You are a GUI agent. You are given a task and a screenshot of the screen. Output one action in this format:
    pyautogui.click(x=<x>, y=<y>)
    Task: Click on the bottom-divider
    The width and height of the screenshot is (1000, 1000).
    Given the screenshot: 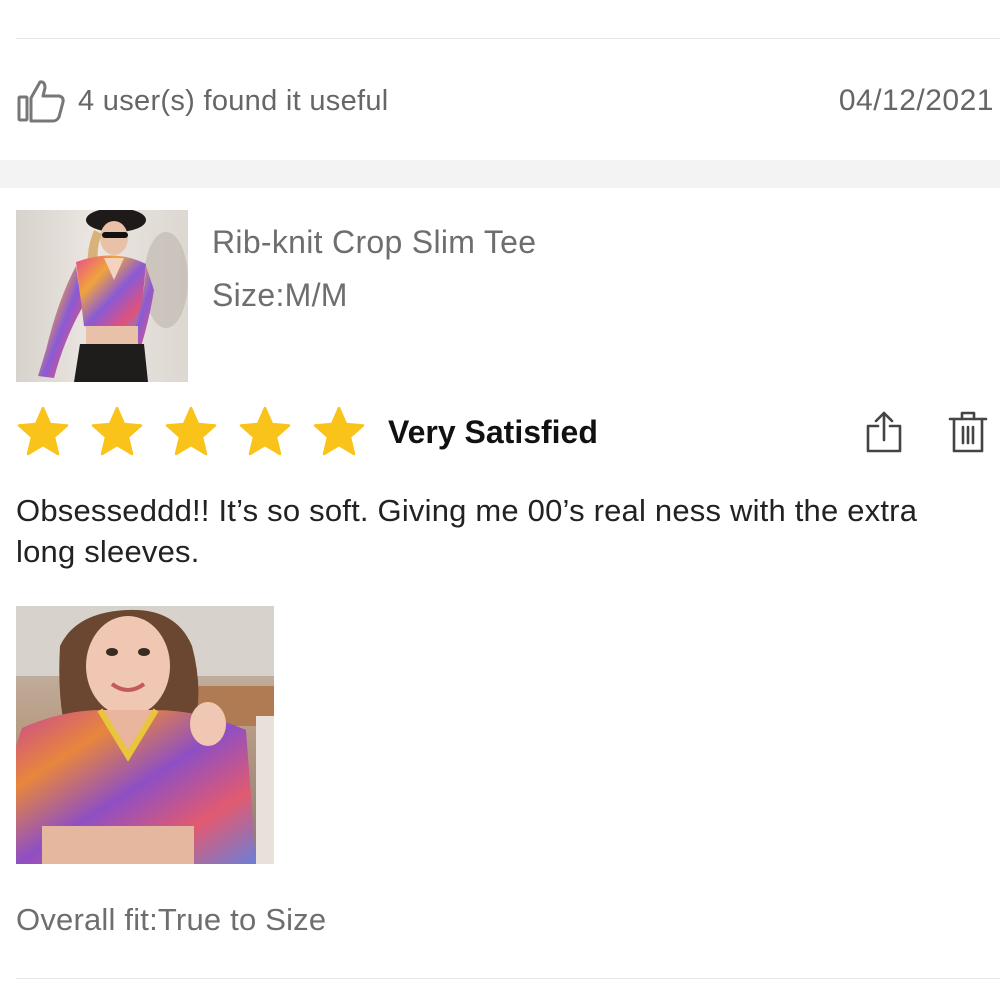 What is the action you would take?
    pyautogui.click(x=508, y=978)
    